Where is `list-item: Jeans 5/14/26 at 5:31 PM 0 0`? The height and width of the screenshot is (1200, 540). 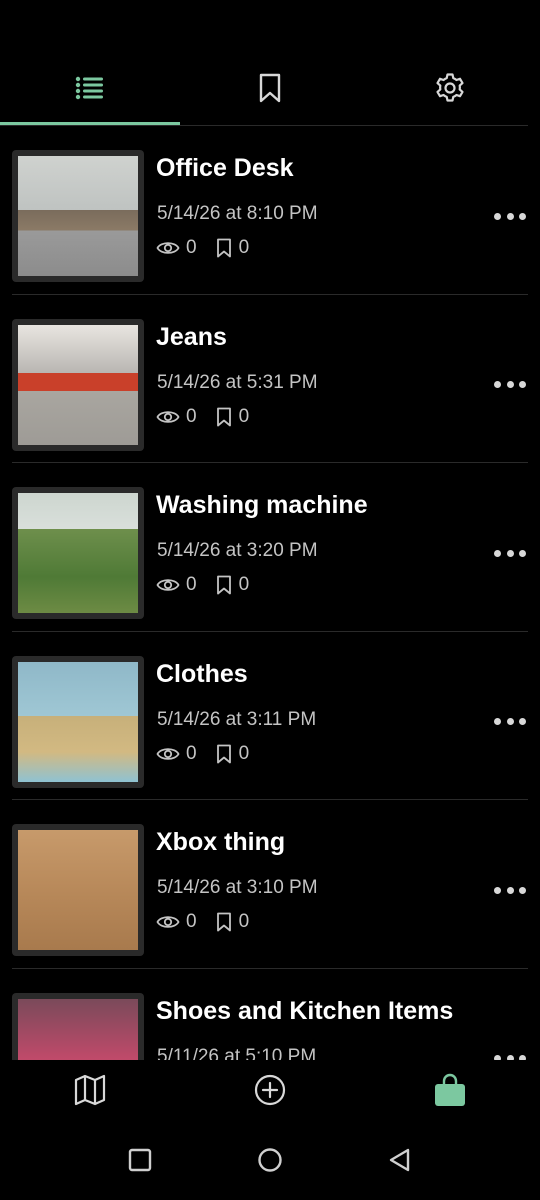
list-item: Jeans 5/14/26 at 5:31 PM 0 0 is located at coordinates (270, 379).